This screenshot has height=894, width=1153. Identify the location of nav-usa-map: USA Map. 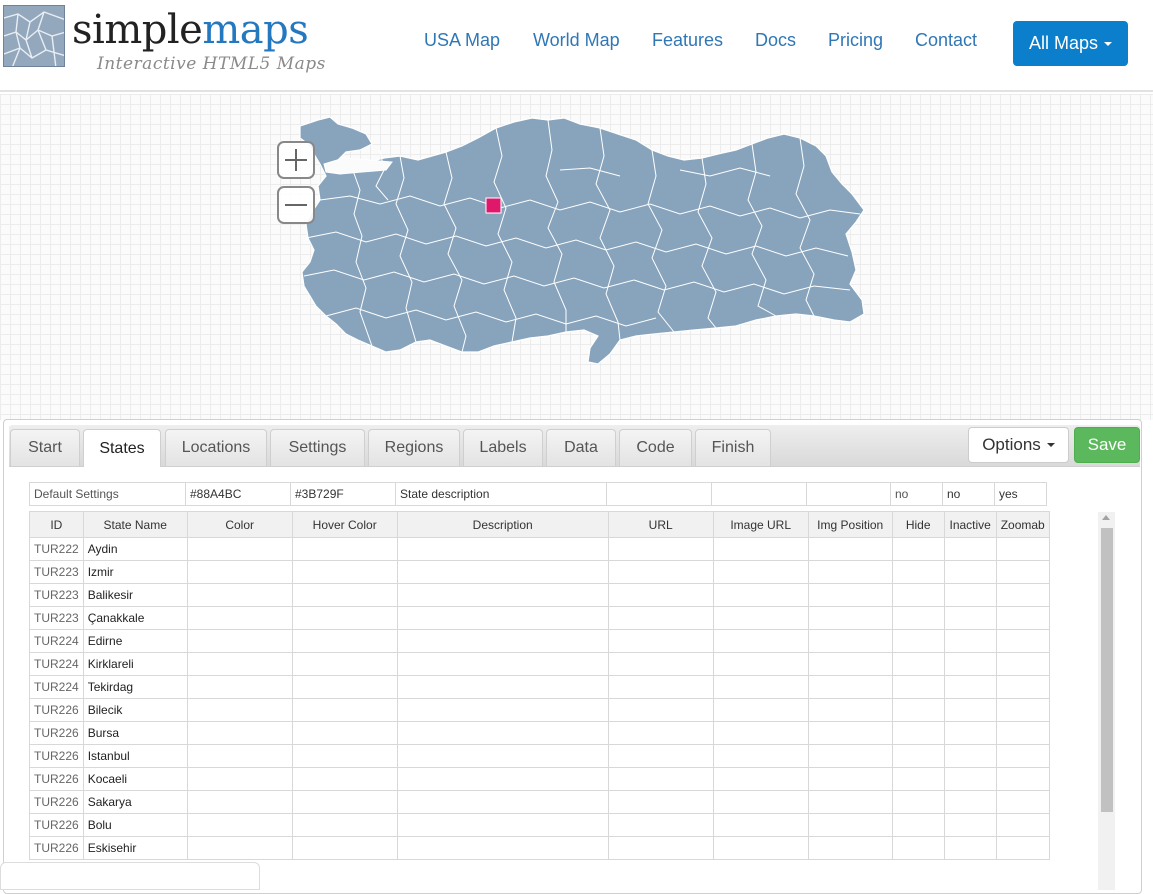
(462, 40).